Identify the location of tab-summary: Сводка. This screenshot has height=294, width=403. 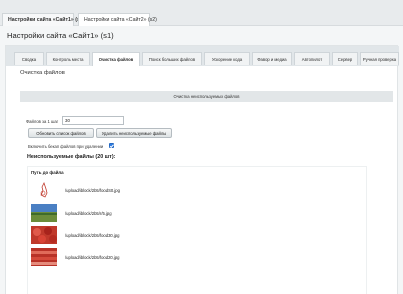
(29, 58).